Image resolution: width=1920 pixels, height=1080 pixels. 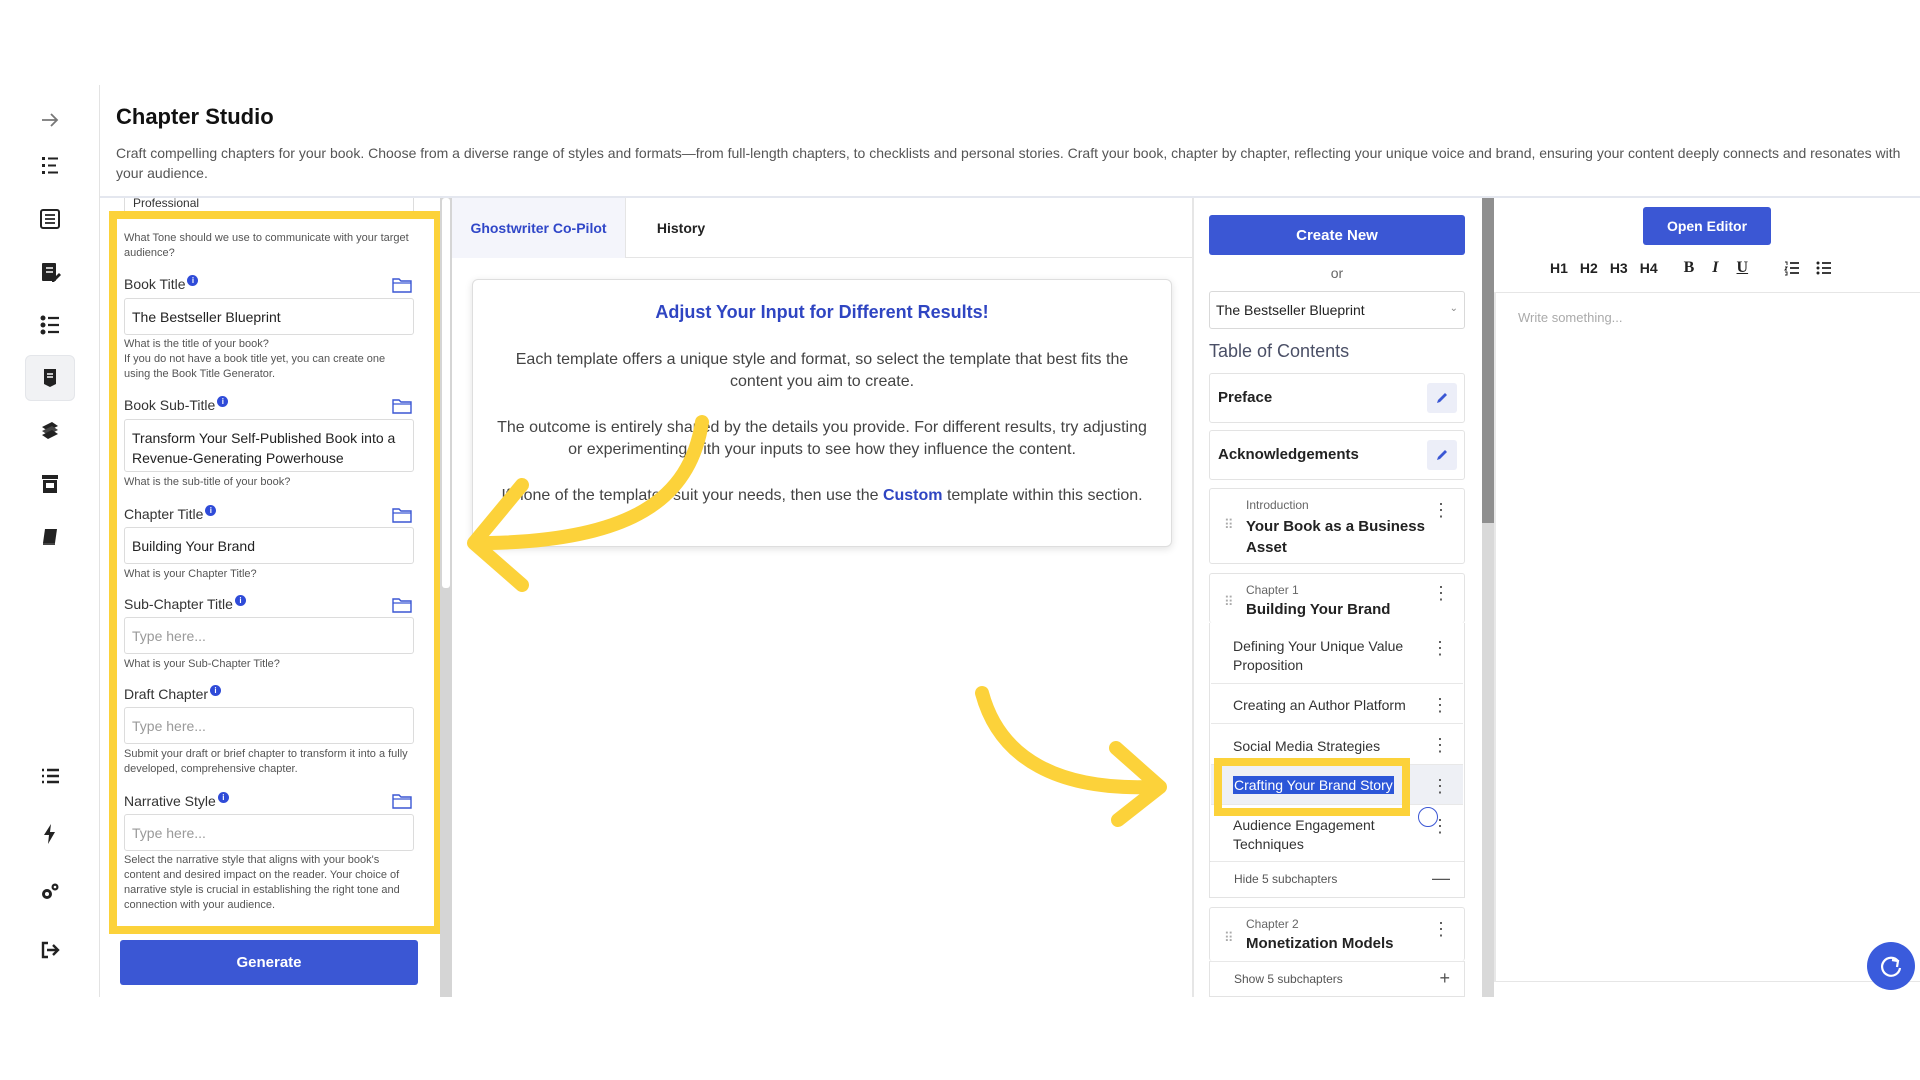 I want to click on h2-button: H2, so click(x=1589, y=268).